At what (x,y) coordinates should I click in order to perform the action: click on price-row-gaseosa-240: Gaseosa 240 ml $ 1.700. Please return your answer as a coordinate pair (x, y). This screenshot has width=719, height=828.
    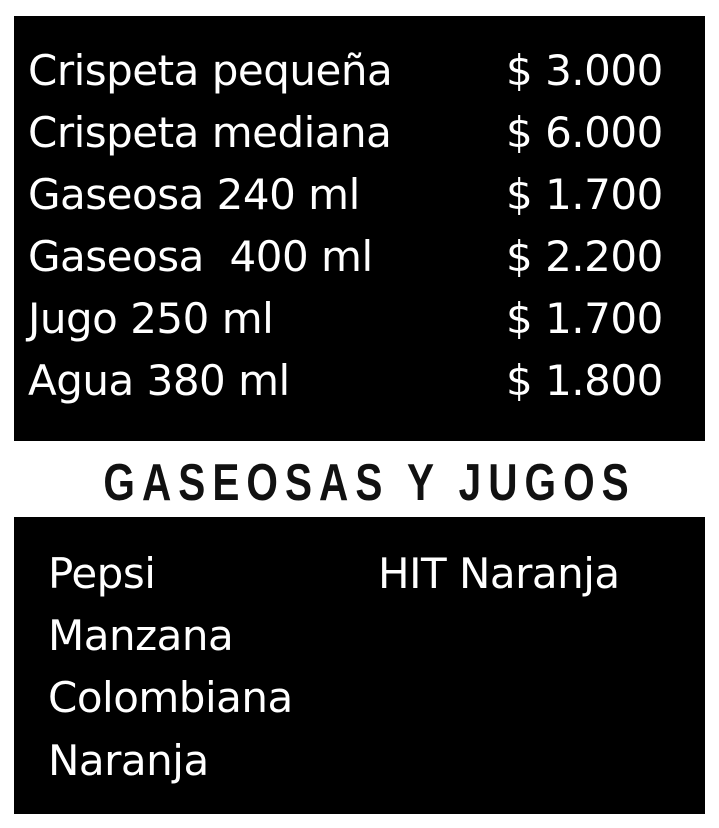
    Looking at the image, I should click on (359, 195).